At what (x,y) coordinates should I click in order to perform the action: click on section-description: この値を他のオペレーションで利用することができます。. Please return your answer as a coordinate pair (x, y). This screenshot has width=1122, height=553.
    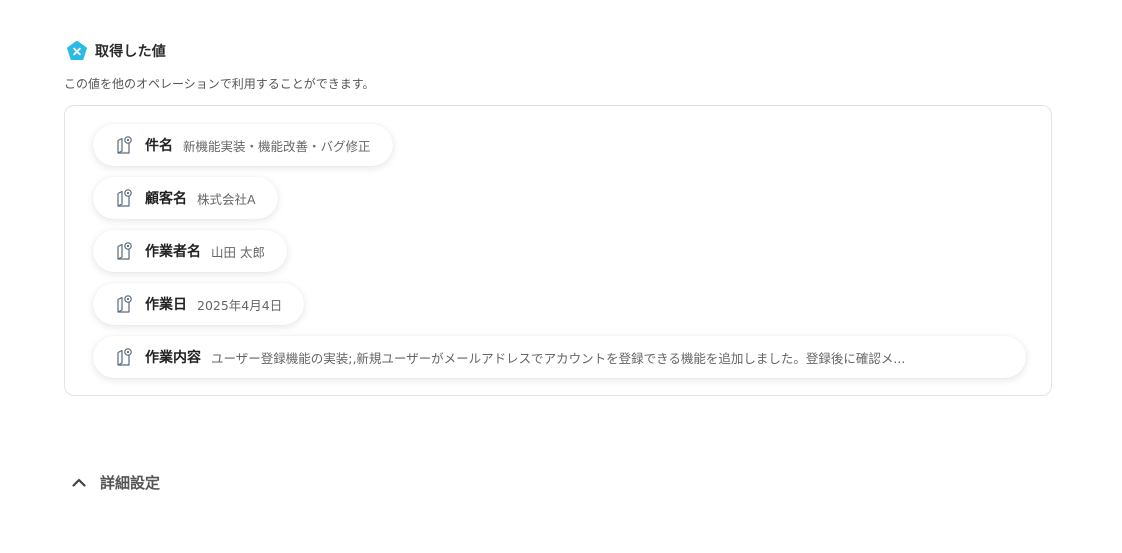
    Looking at the image, I should click on (219, 84).